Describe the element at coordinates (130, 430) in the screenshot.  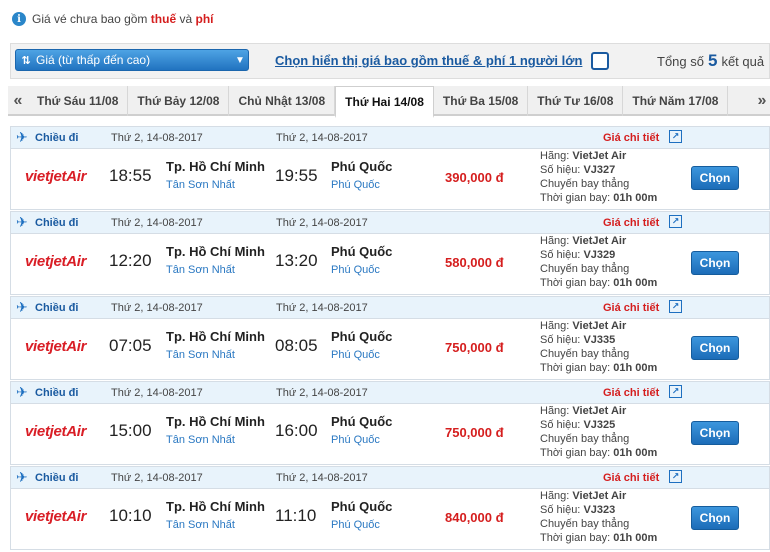
I see `departure-time: 15:00` at that location.